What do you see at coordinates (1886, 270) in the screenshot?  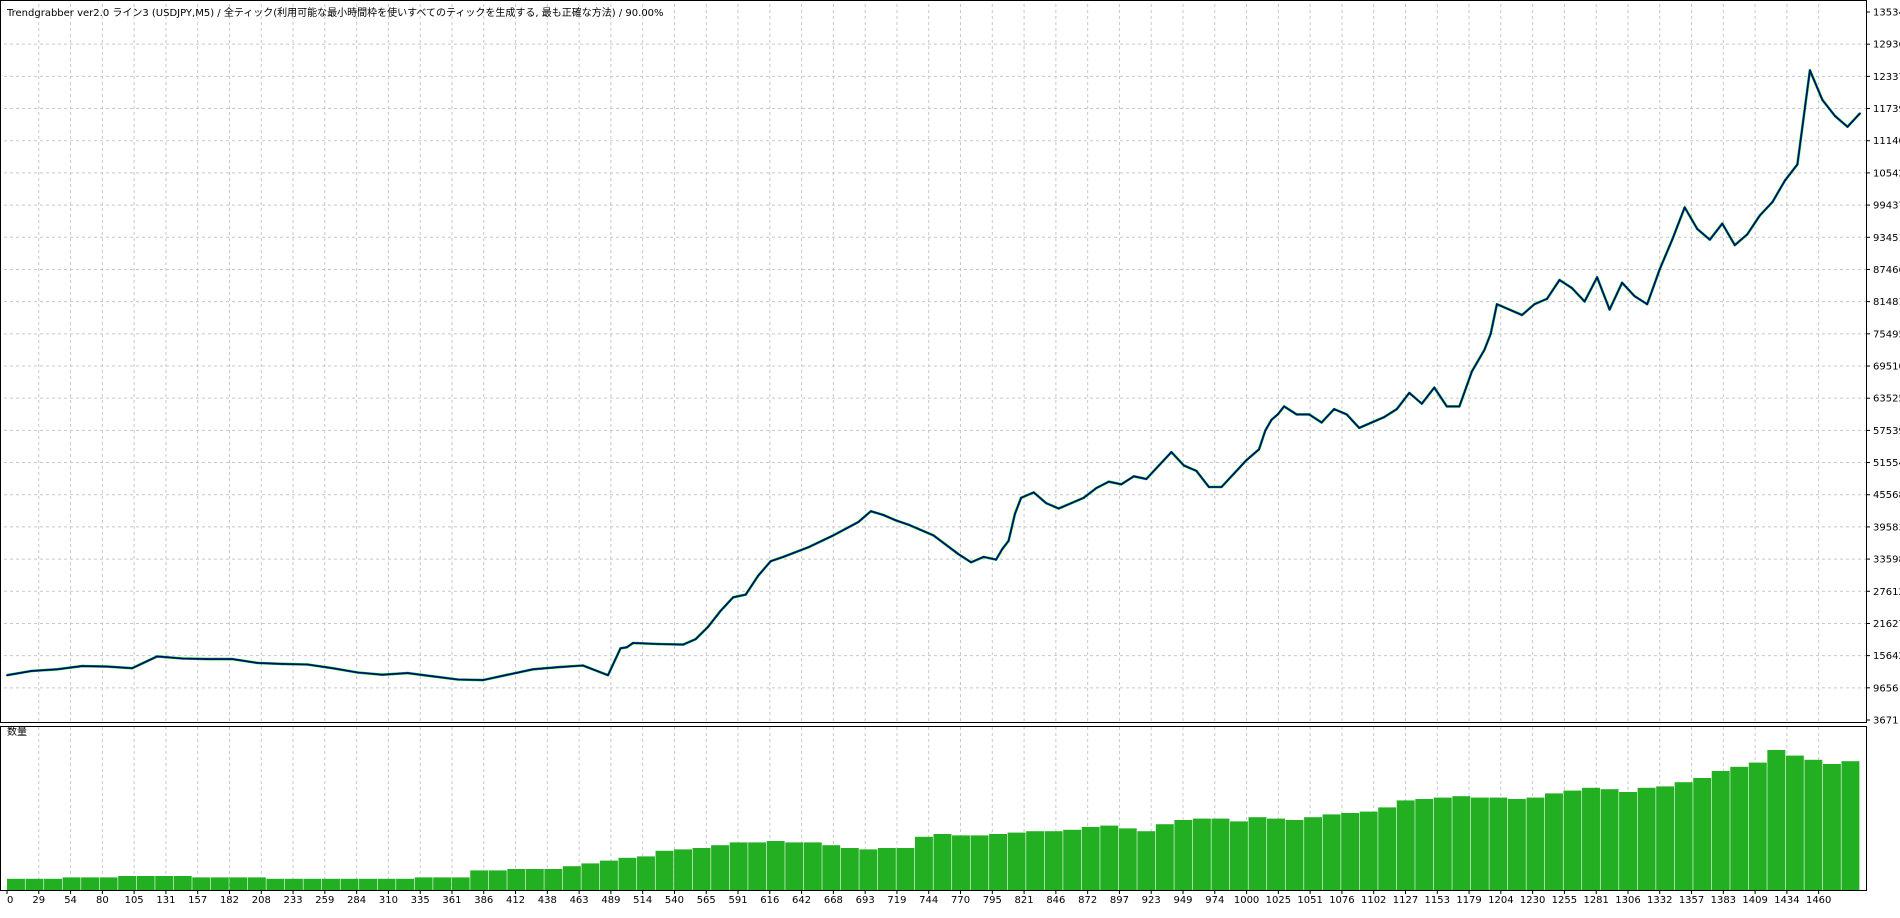 I see `y-tick-label: 87466` at bounding box center [1886, 270].